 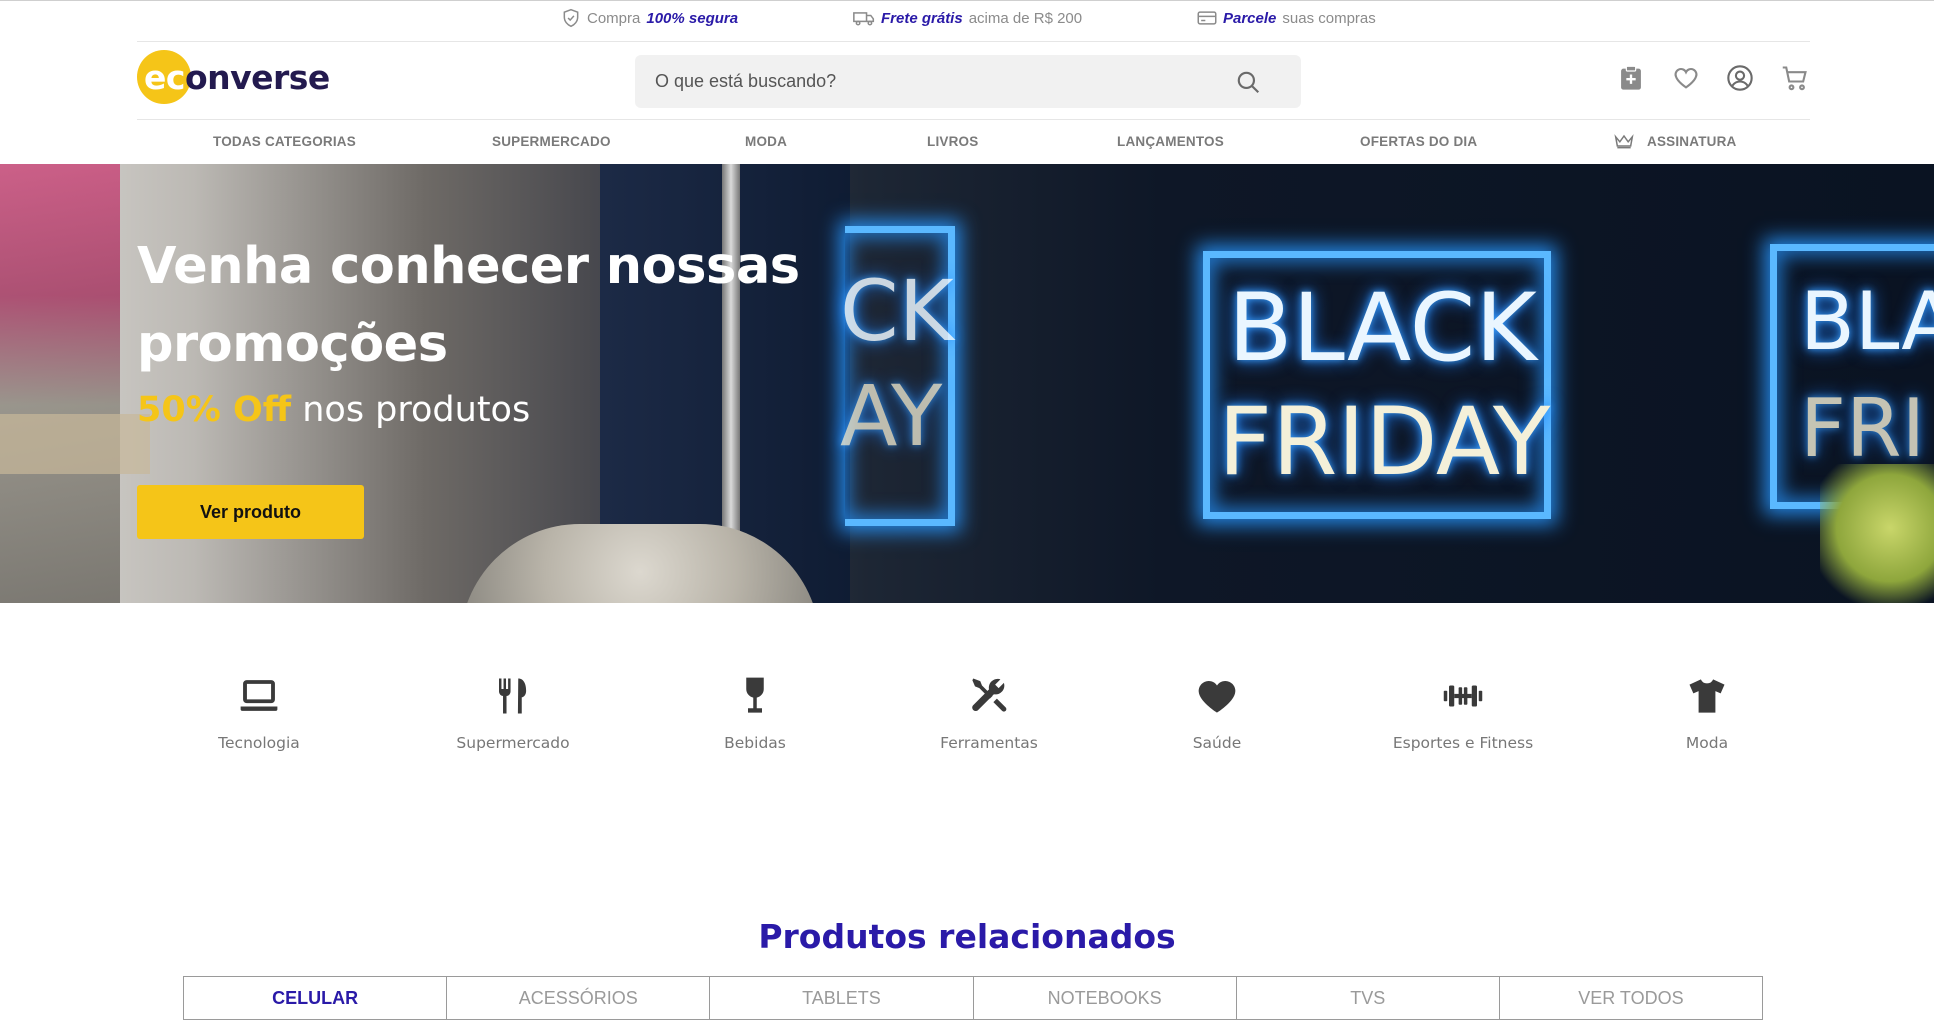 I want to click on category-label: Moda, so click(x=1707, y=743).